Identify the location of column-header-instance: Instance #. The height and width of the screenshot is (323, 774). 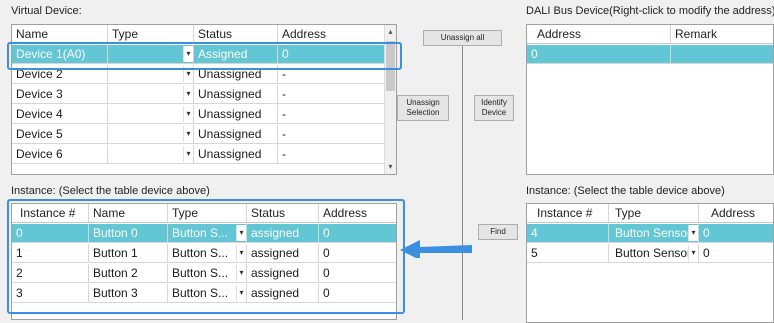
(568, 213).